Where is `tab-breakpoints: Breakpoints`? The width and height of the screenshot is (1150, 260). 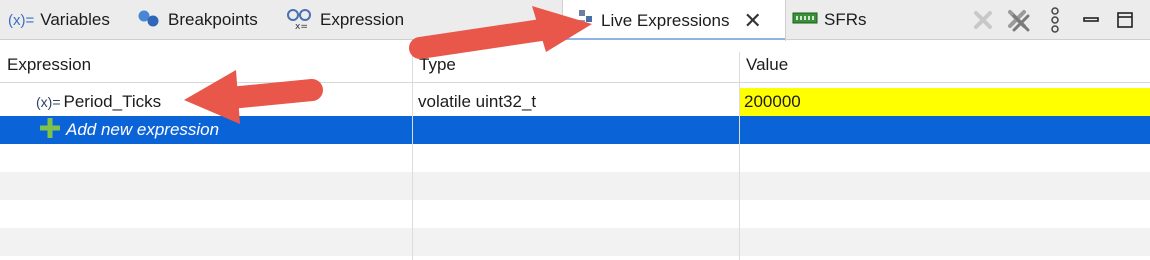
tab-breakpoints: Breakpoints is located at coordinates (197, 20).